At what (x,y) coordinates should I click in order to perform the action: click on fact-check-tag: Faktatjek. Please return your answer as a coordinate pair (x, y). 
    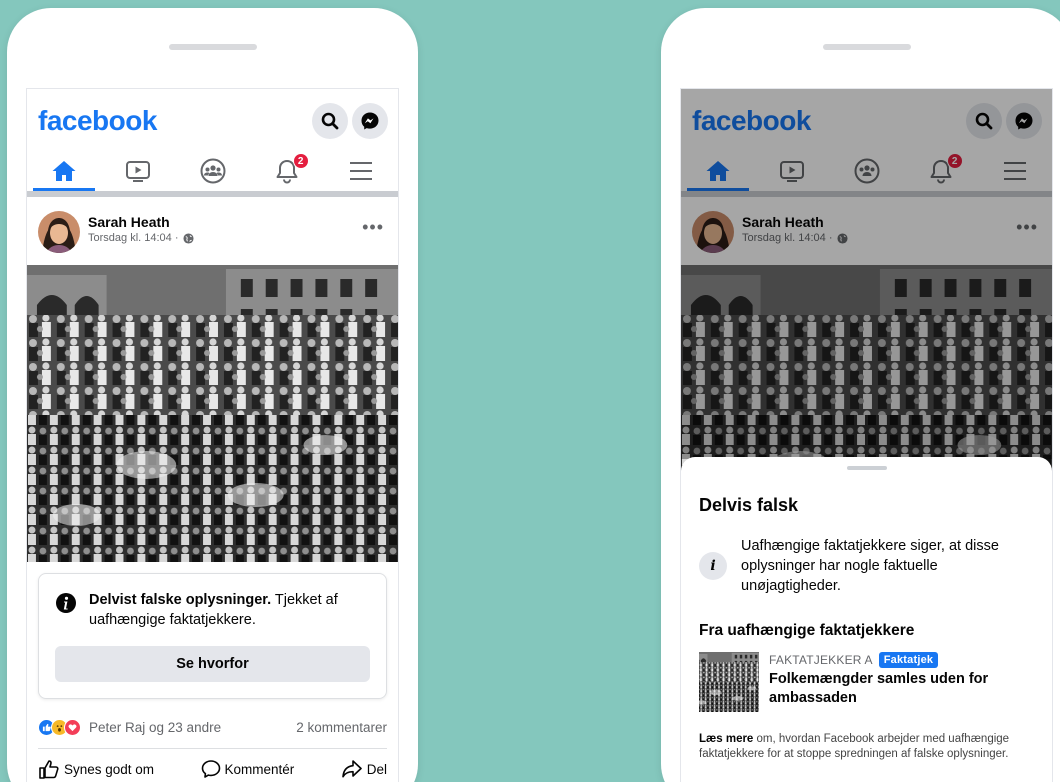
    Looking at the image, I should click on (908, 660).